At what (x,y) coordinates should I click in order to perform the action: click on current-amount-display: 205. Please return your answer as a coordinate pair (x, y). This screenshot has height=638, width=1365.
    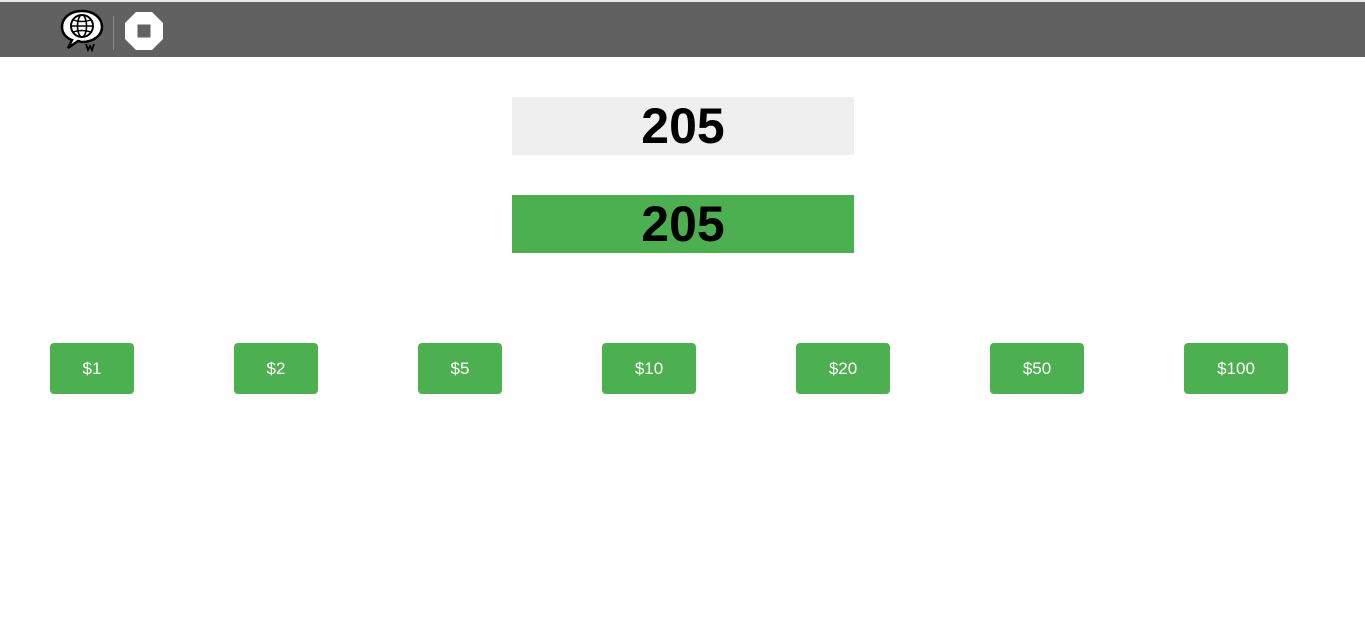
    Looking at the image, I should click on (683, 224).